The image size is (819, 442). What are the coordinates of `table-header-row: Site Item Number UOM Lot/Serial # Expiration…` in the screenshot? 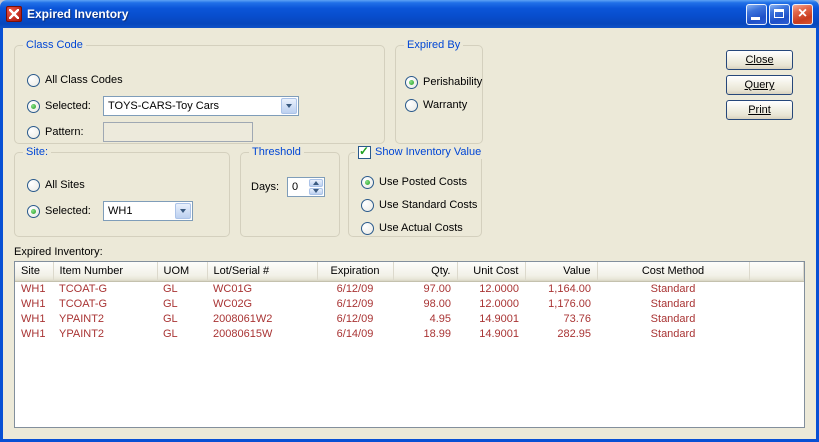 It's located at (409, 272).